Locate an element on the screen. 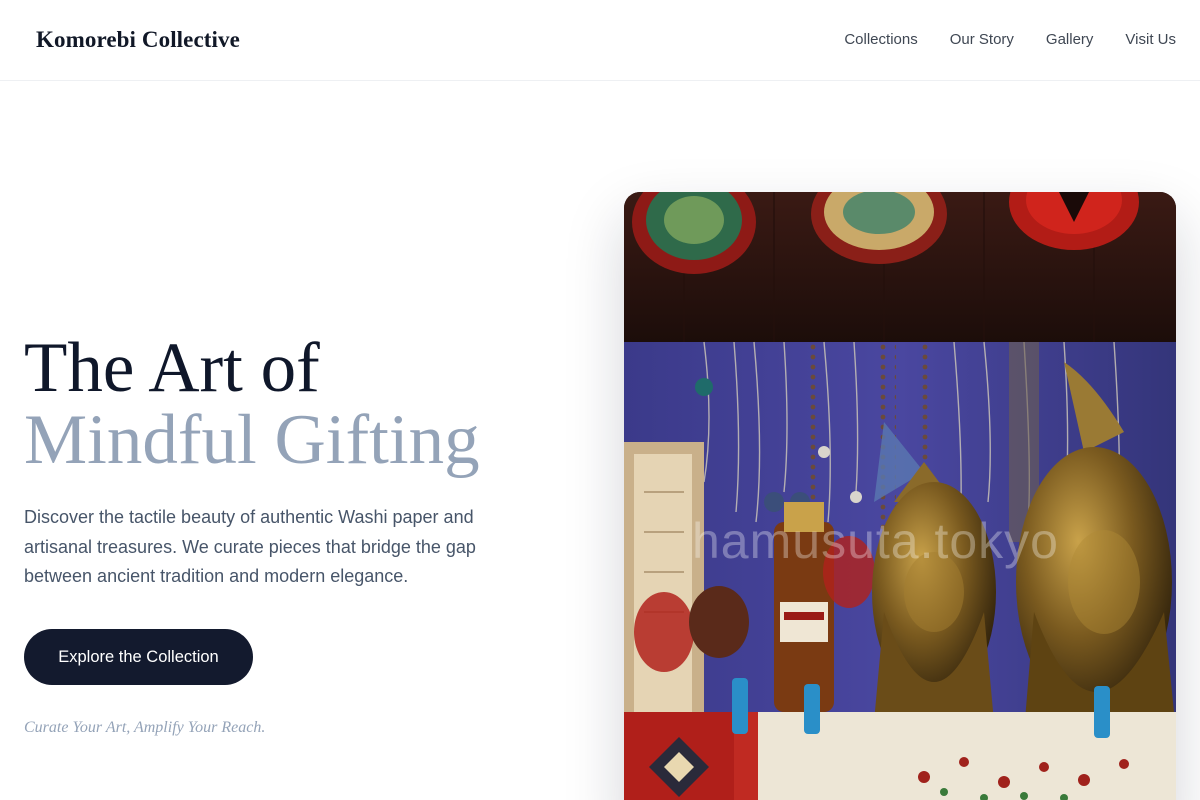  nav-link-collections: Collections is located at coordinates (880, 39).